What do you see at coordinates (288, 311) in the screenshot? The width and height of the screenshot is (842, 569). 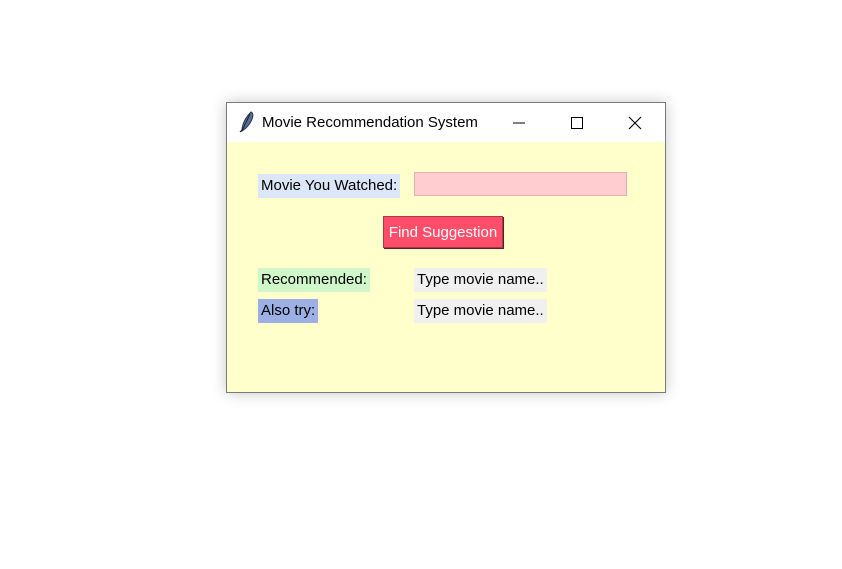 I see `also-try-label: Also try:` at bounding box center [288, 311].